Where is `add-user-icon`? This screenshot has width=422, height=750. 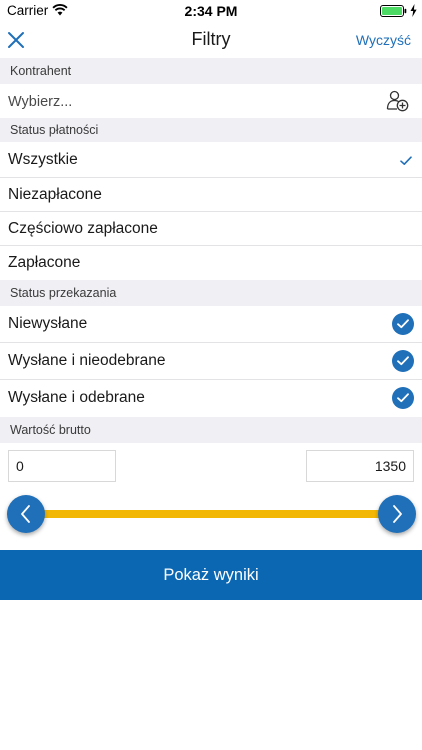
add-user-icon is located at coordinates (398, 101).